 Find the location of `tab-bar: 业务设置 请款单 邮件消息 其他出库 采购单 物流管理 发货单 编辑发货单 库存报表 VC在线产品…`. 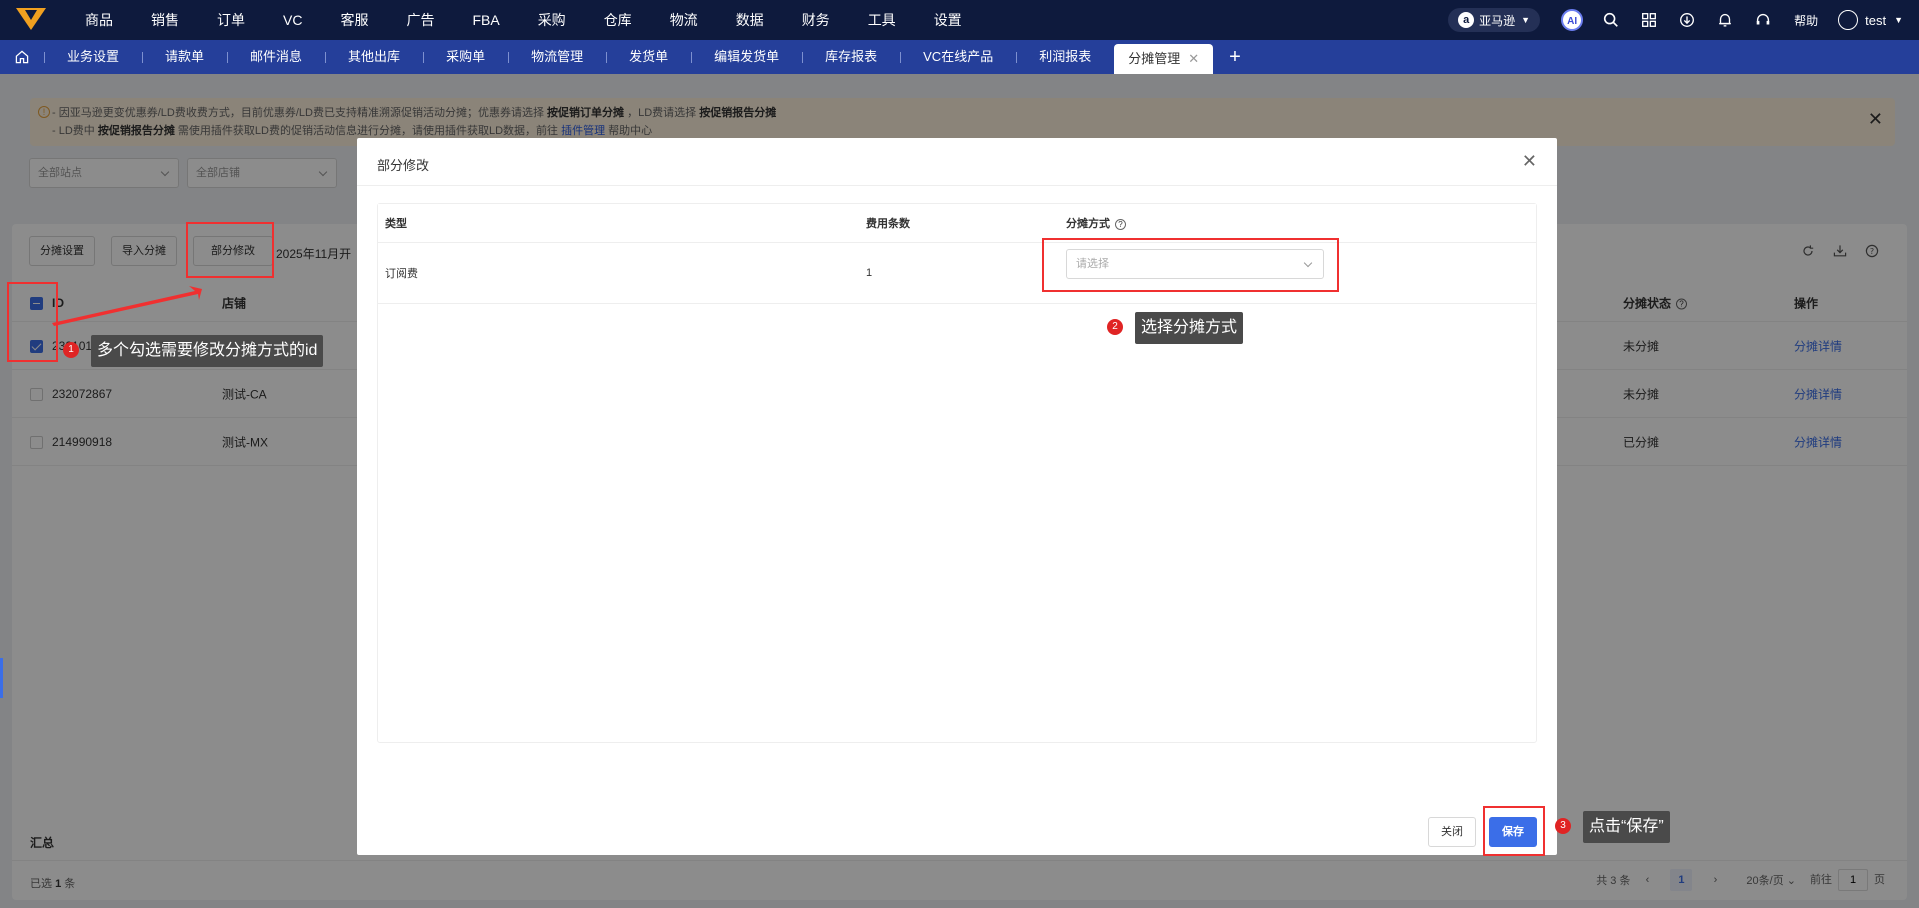

tab-bar: 业务设置 请款单 邮件消息 其他出库 采购单 物流管理 发货单 编辑发货单 库存报表 VC在线产品… is located at coordinates (959, 57).